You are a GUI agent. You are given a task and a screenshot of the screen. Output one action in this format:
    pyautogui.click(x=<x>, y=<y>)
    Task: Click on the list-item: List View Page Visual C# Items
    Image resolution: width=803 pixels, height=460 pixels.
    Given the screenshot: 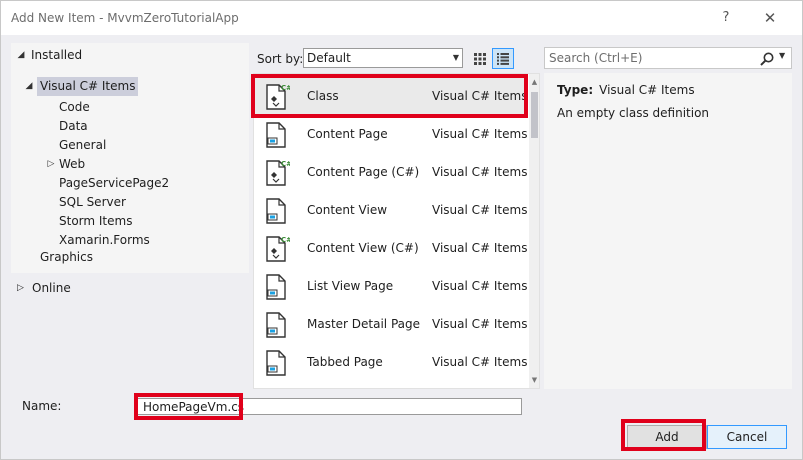 What is the action you would take?
    pyautogui.click(x=391, y=286)
    